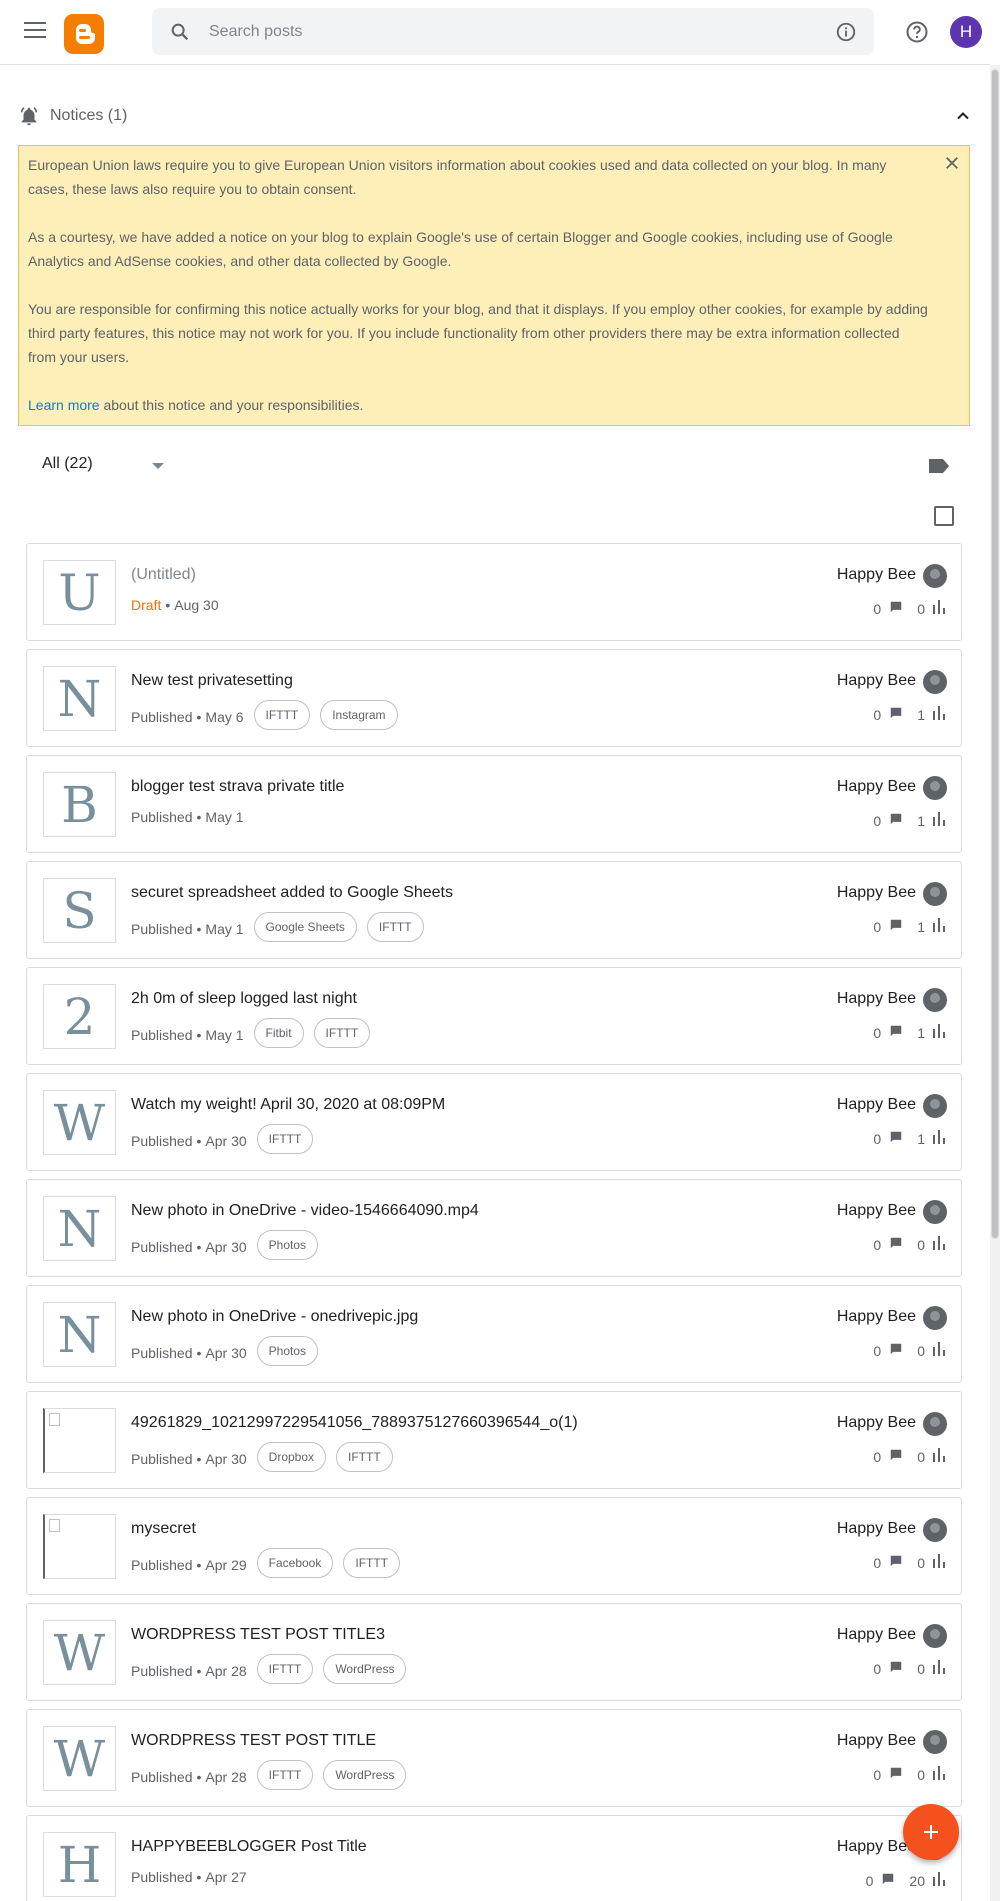 Image resolution: width=1000 pixels, height=1901 pixels. I want to click on menu-icon, so click(35, 31).